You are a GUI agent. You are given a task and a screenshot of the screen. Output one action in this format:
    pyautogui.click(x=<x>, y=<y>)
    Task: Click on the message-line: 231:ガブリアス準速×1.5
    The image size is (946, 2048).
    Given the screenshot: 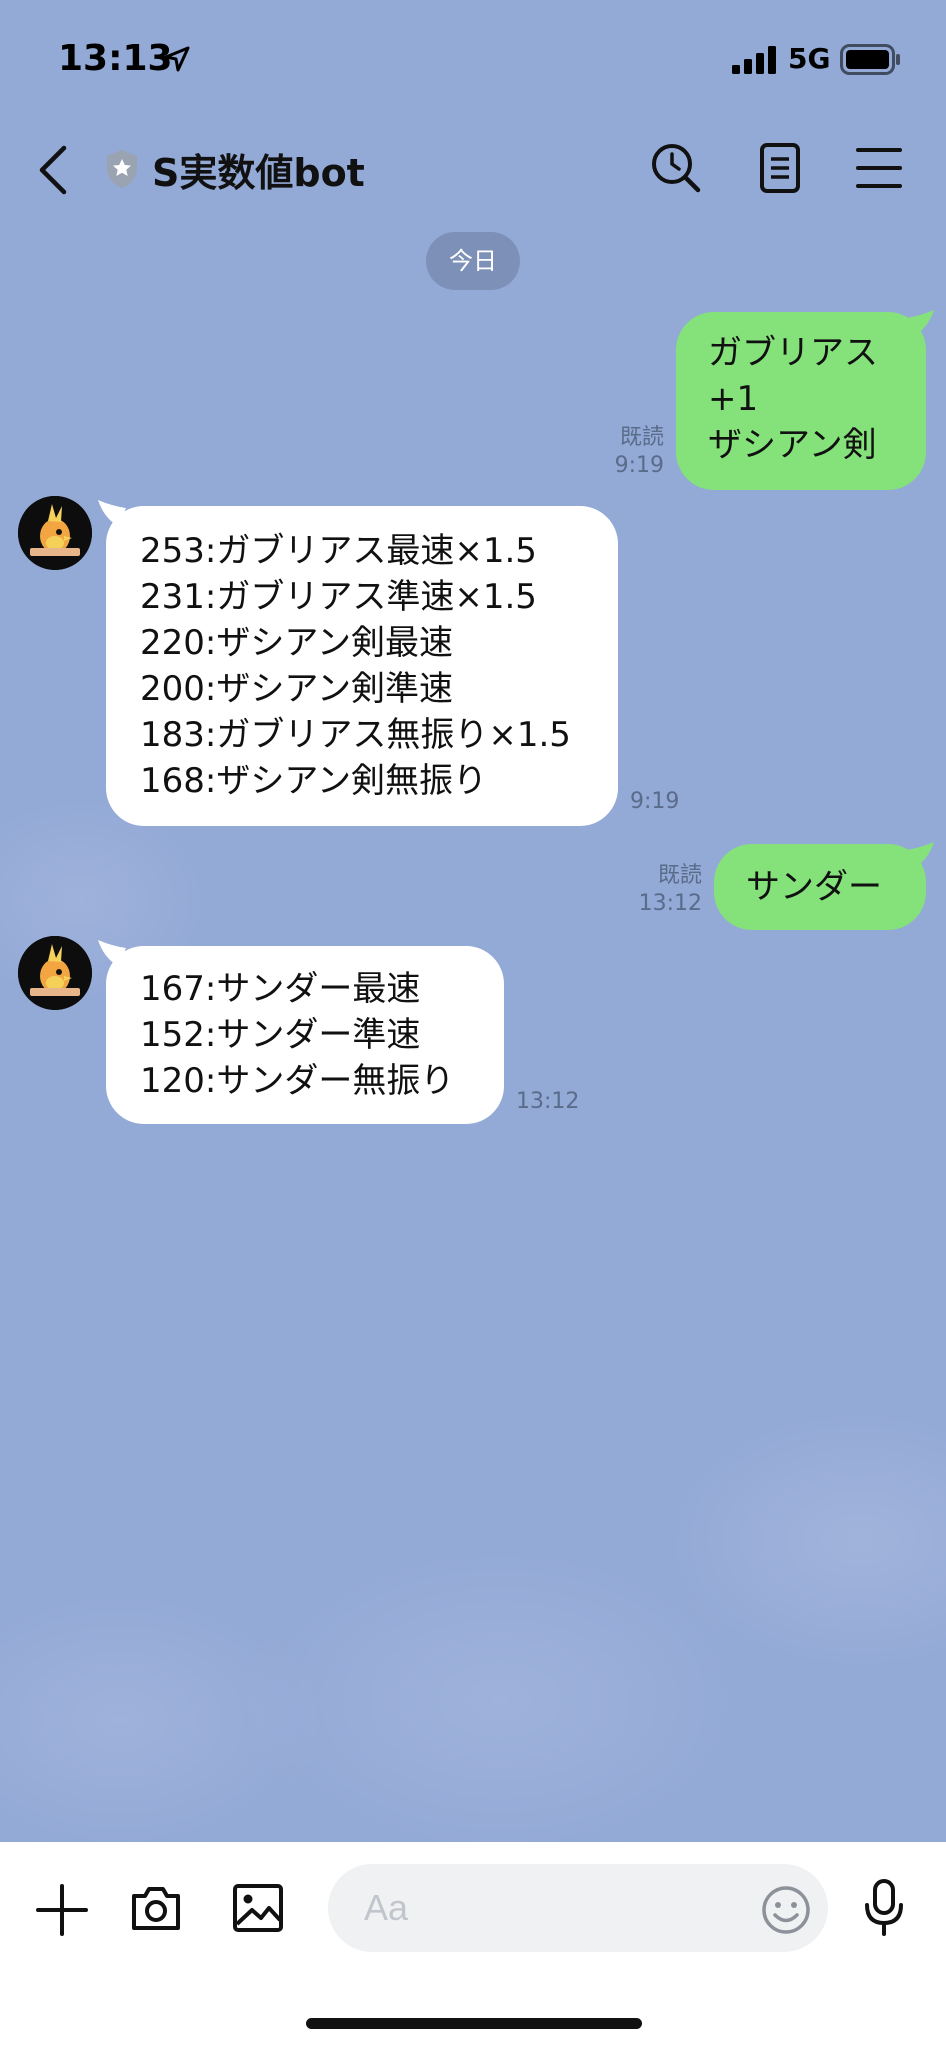 What is the action you would take?
    pyautogui.click(x=338, y=597)
    